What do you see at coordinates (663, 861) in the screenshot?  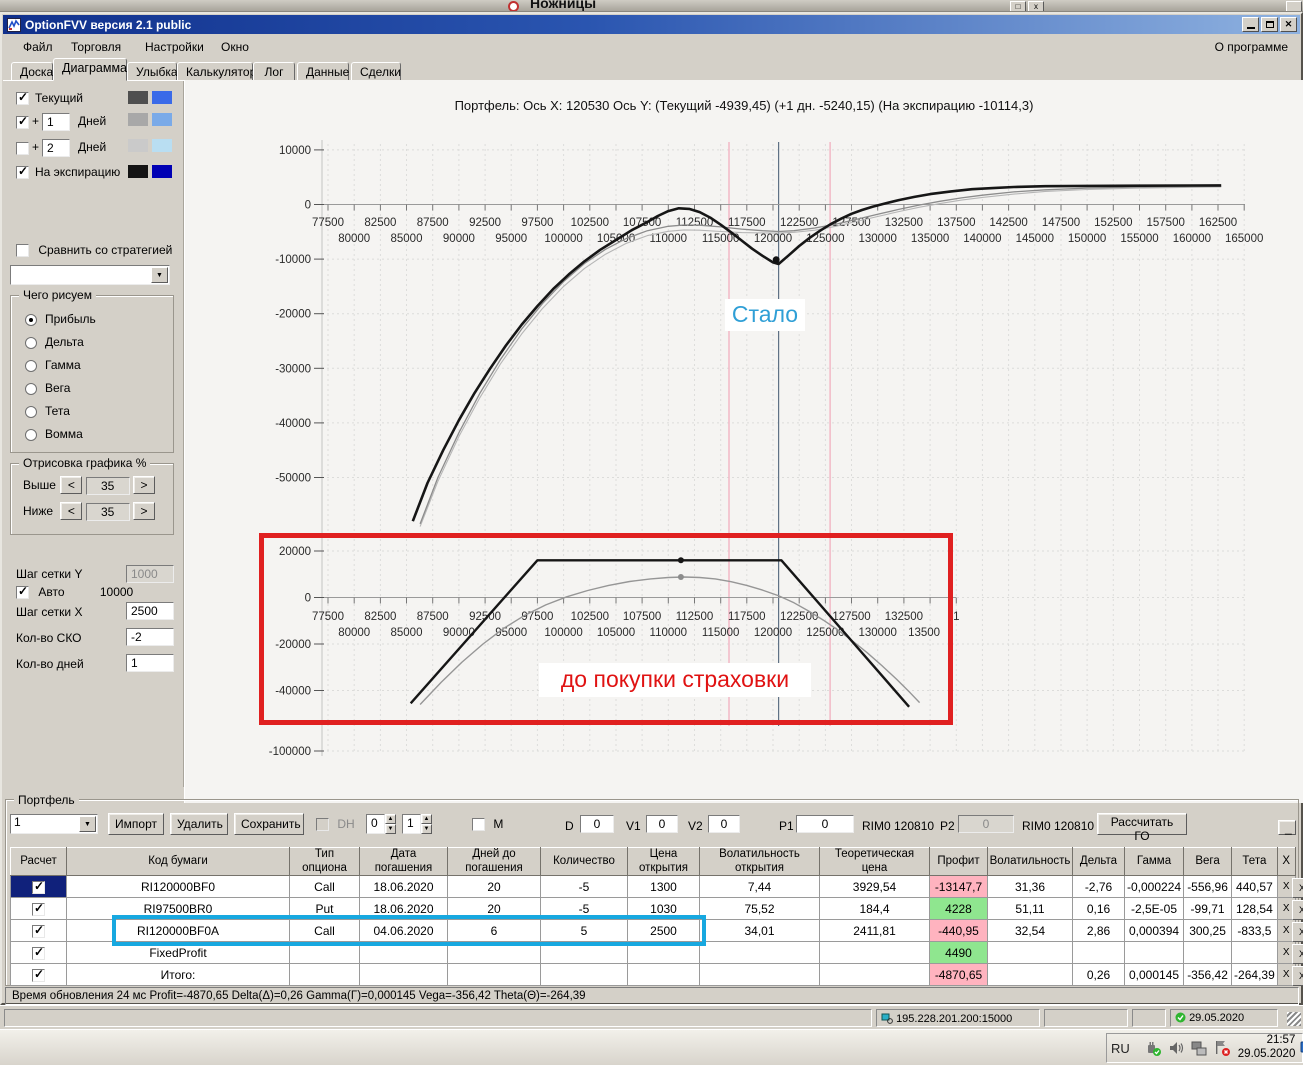 I see `col-header-6: Цена открытия` at bounding box center [663, 861].